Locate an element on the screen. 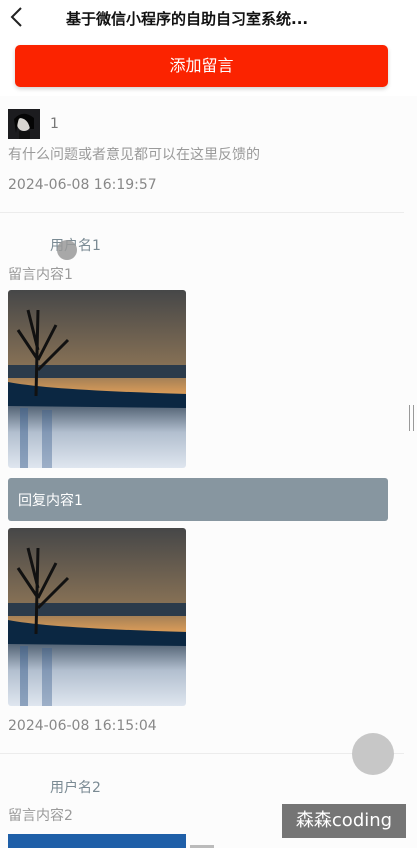 The image size is (417, 848). reply-bar: 回复内容1 is located at coordinates (198, 499).